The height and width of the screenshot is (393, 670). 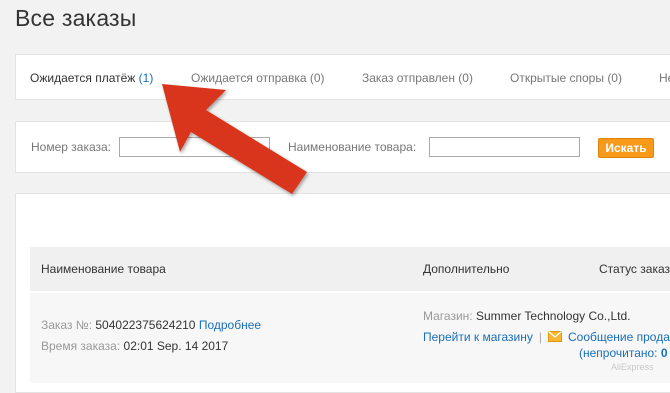 I want to click on unread-messages: (непрочитано: 0, so click(x=623, y=353).